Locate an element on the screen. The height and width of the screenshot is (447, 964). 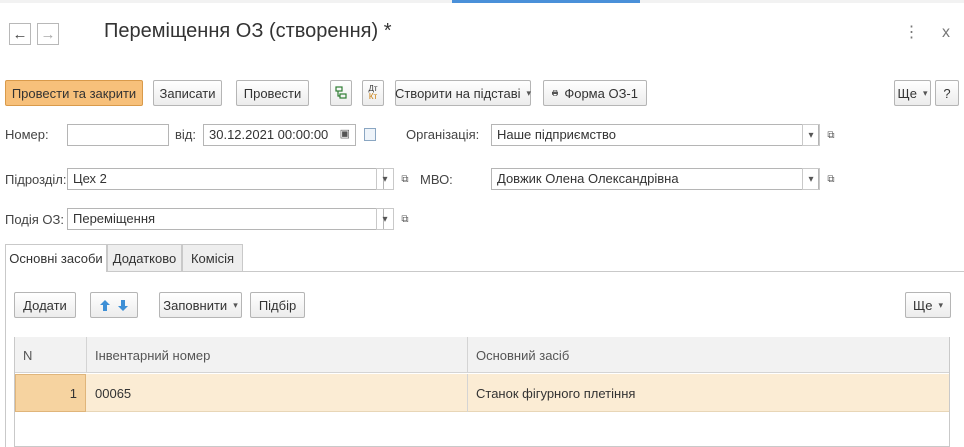
organization-field: Наше підприємство is located at coordinates (655, 135).